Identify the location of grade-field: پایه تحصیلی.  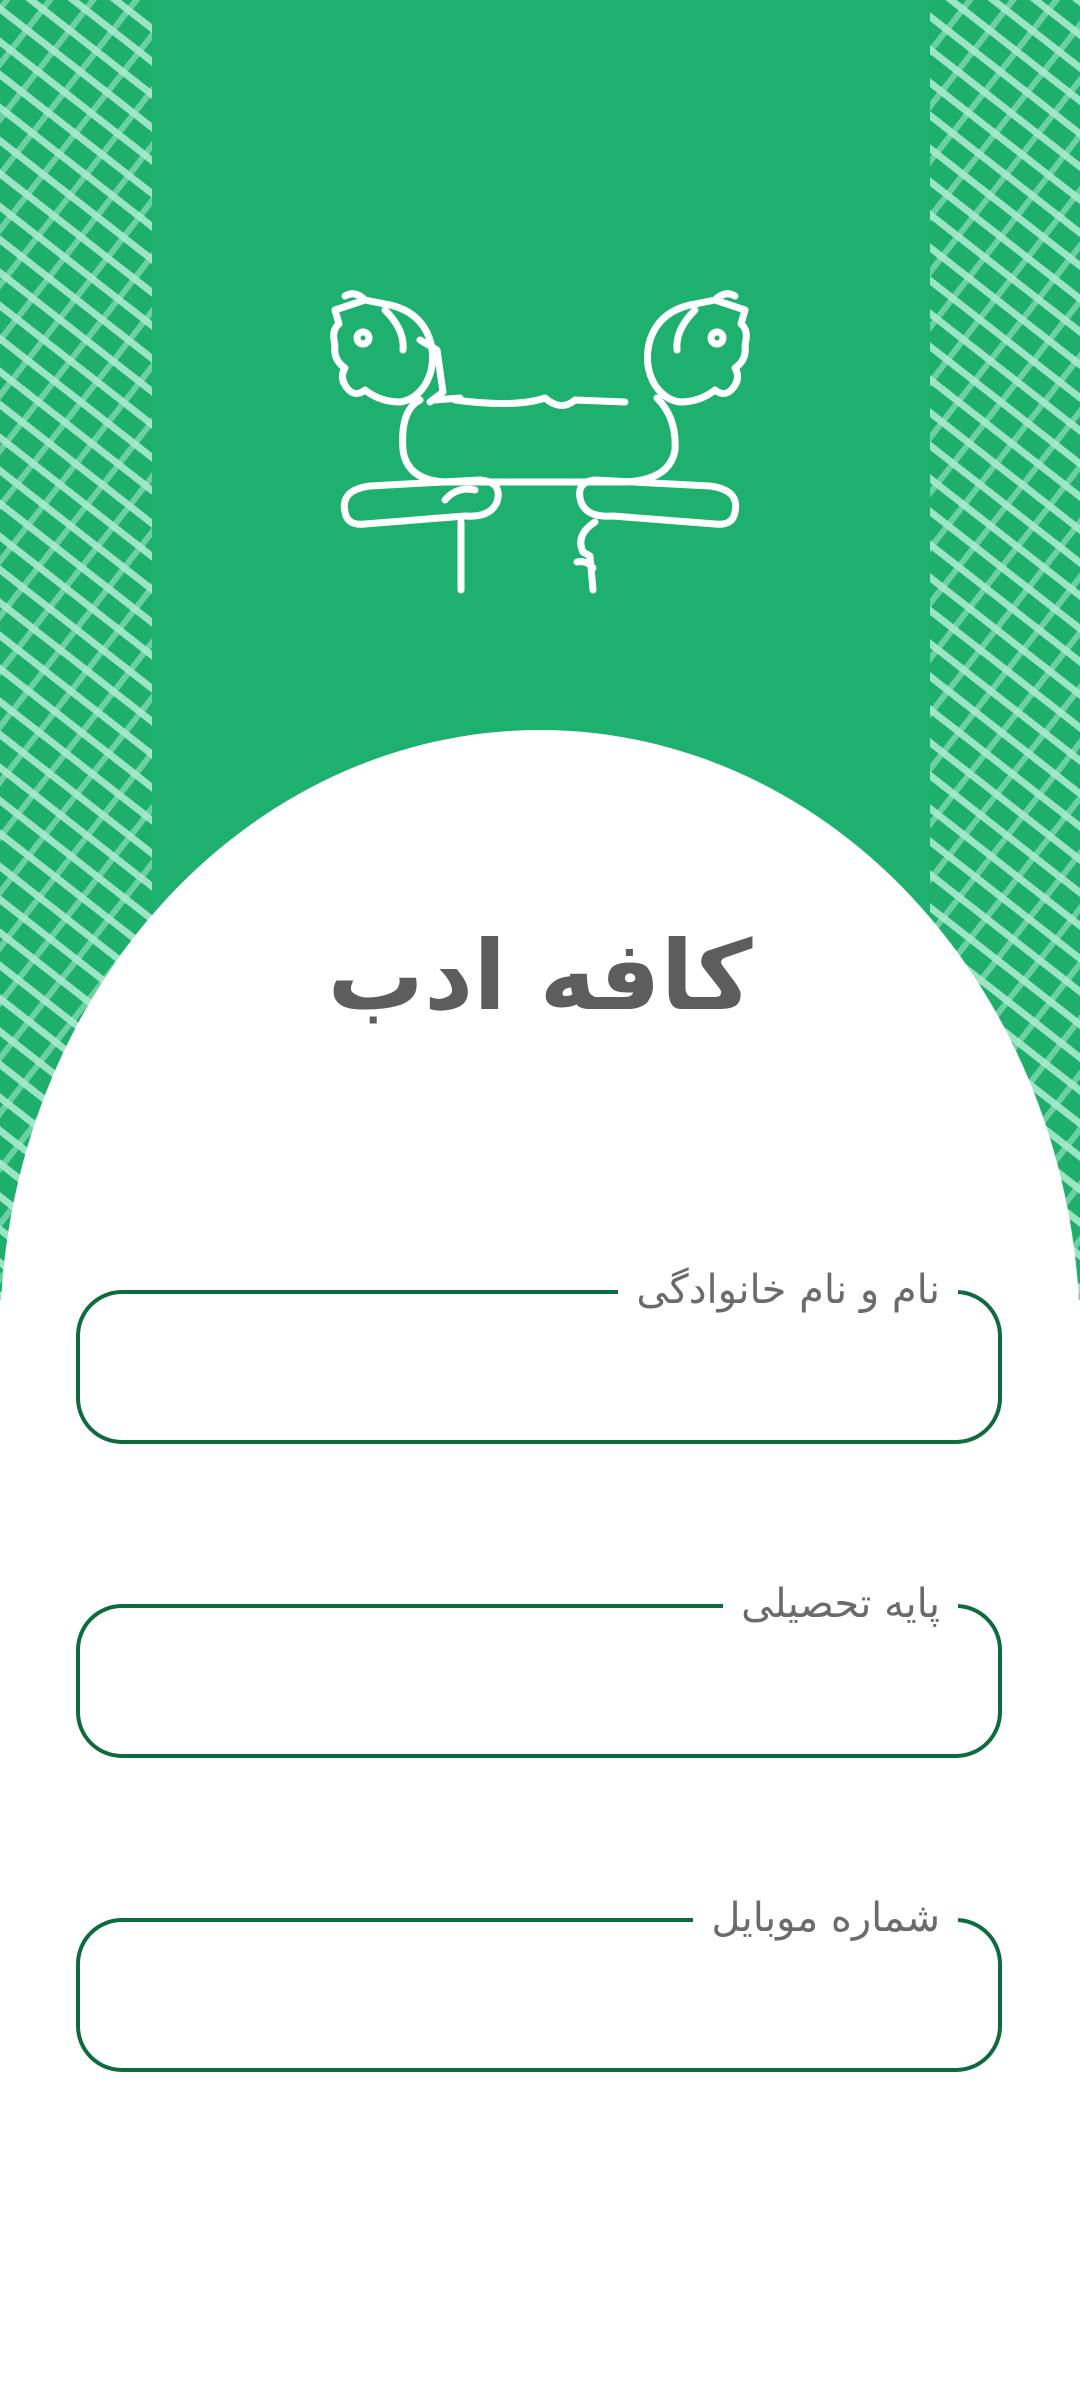
(539, 1668).